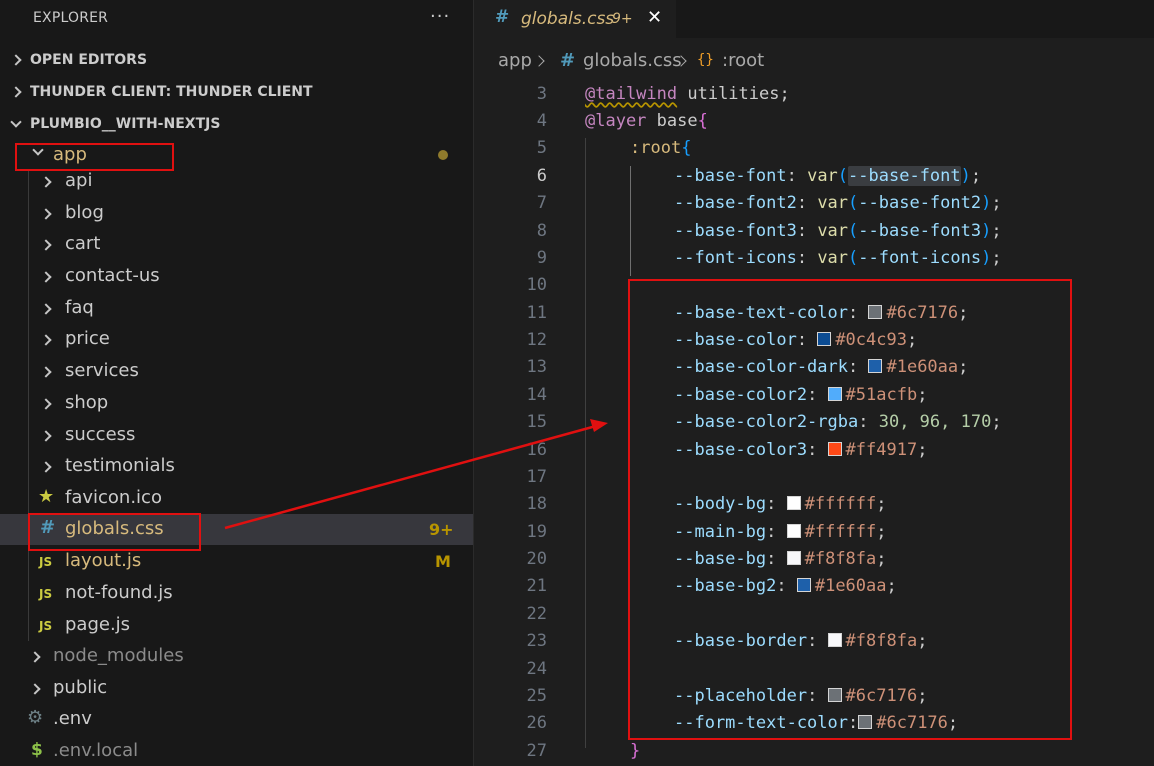 This screenshot has width=1154, height=766. What do you see at coordinates (410, 477) in the screenshot?
I see `arrow-line` at bounding box center [410, 477].